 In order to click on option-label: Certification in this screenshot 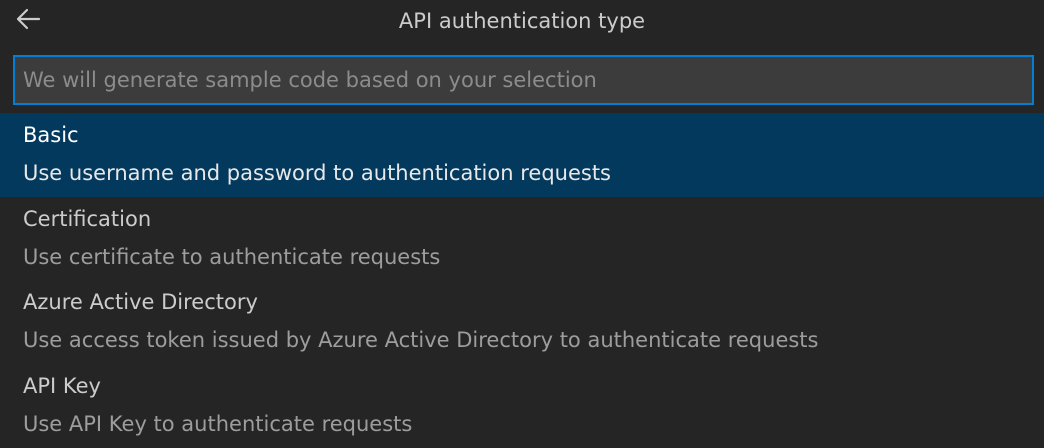, I will do `click(87, 218)`.